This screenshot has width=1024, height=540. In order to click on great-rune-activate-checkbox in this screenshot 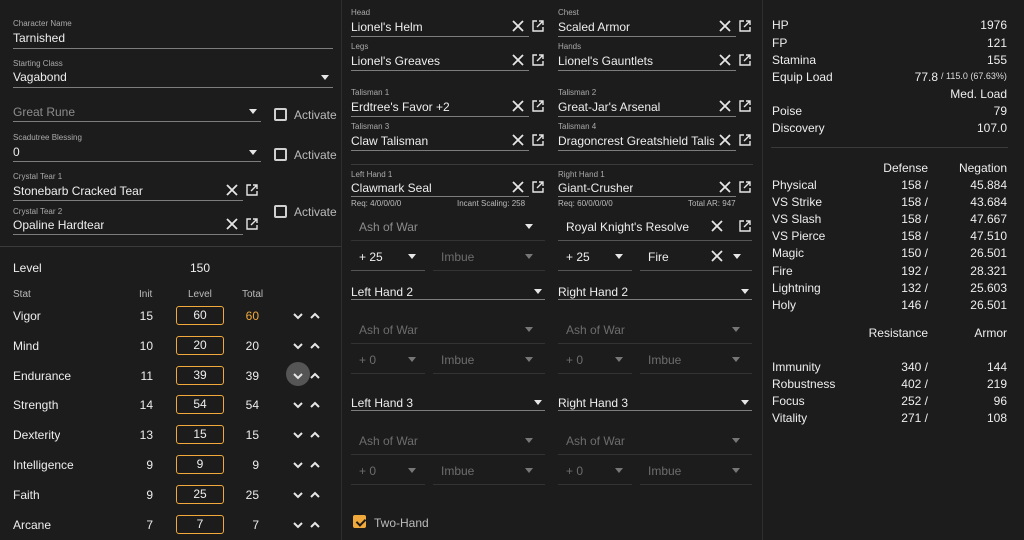, I will do `click(280, 114)`.